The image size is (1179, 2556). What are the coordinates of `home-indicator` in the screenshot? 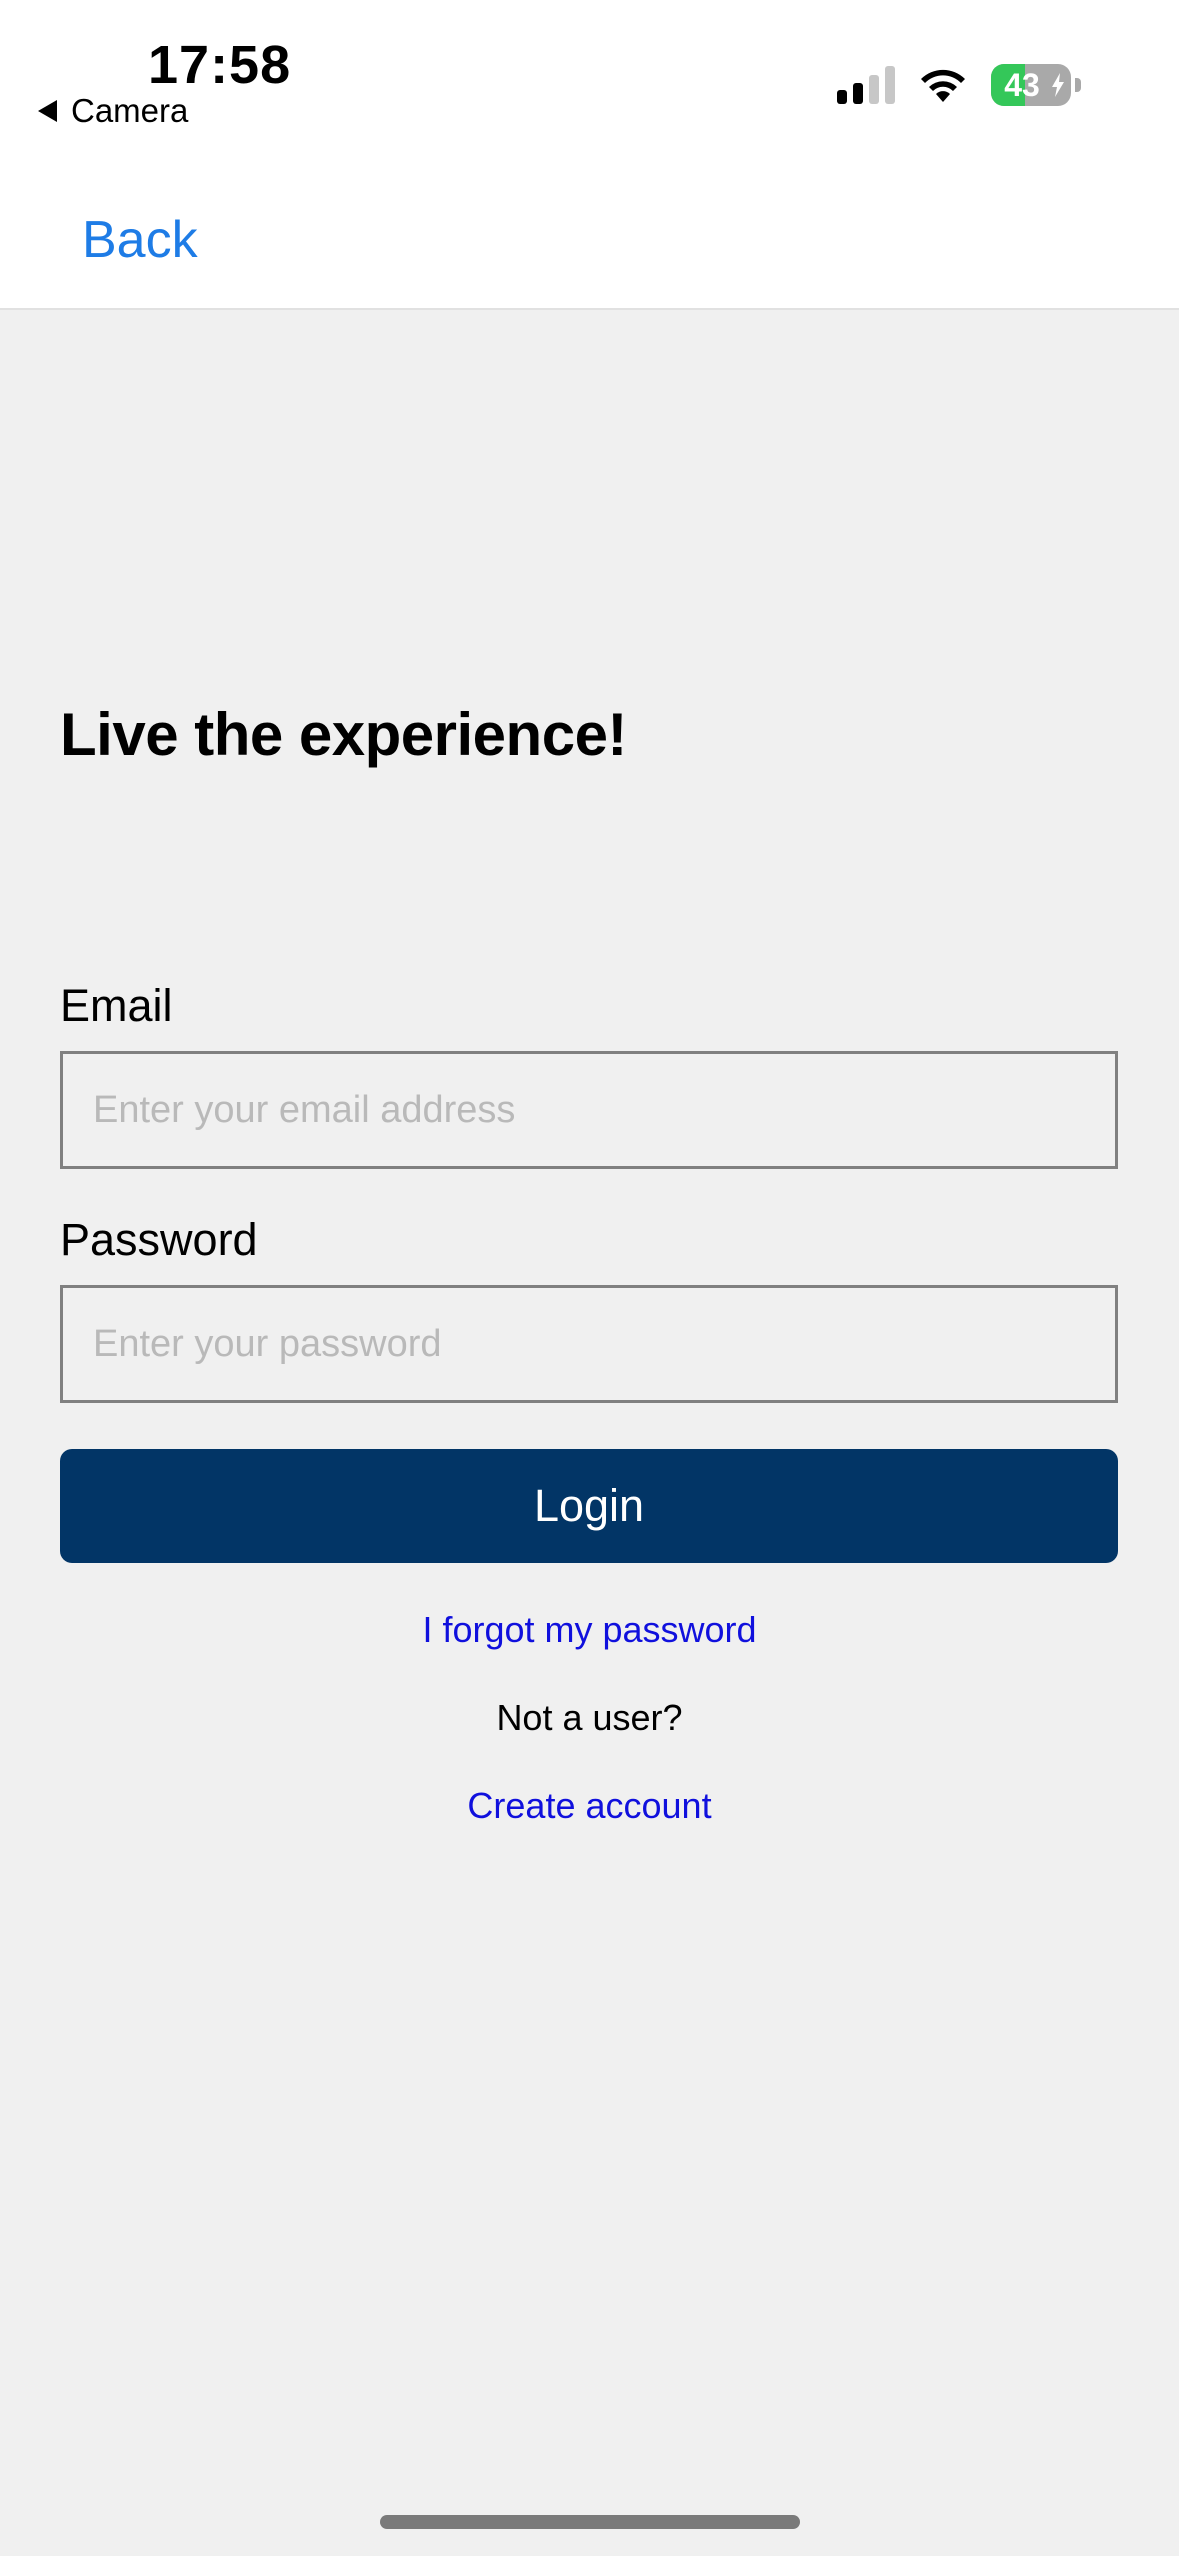 It's located at (590, 2522).